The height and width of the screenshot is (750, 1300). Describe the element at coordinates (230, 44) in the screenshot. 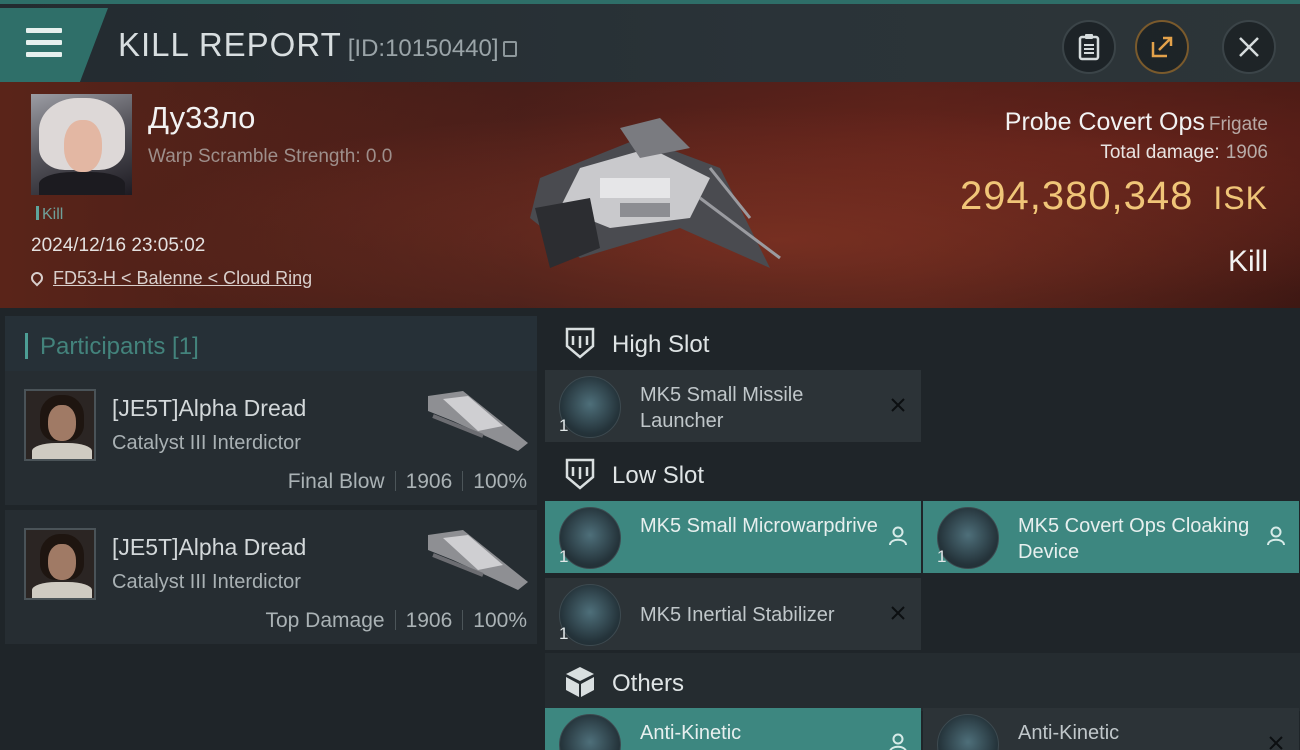

I see `title-text: KILL REPORT` at that location.